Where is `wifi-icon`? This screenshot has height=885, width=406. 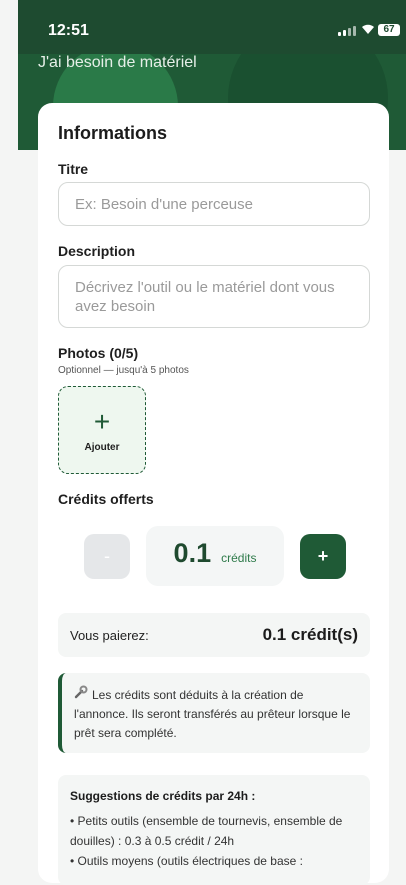
wifi-icon is located at coordinates (368, 30).